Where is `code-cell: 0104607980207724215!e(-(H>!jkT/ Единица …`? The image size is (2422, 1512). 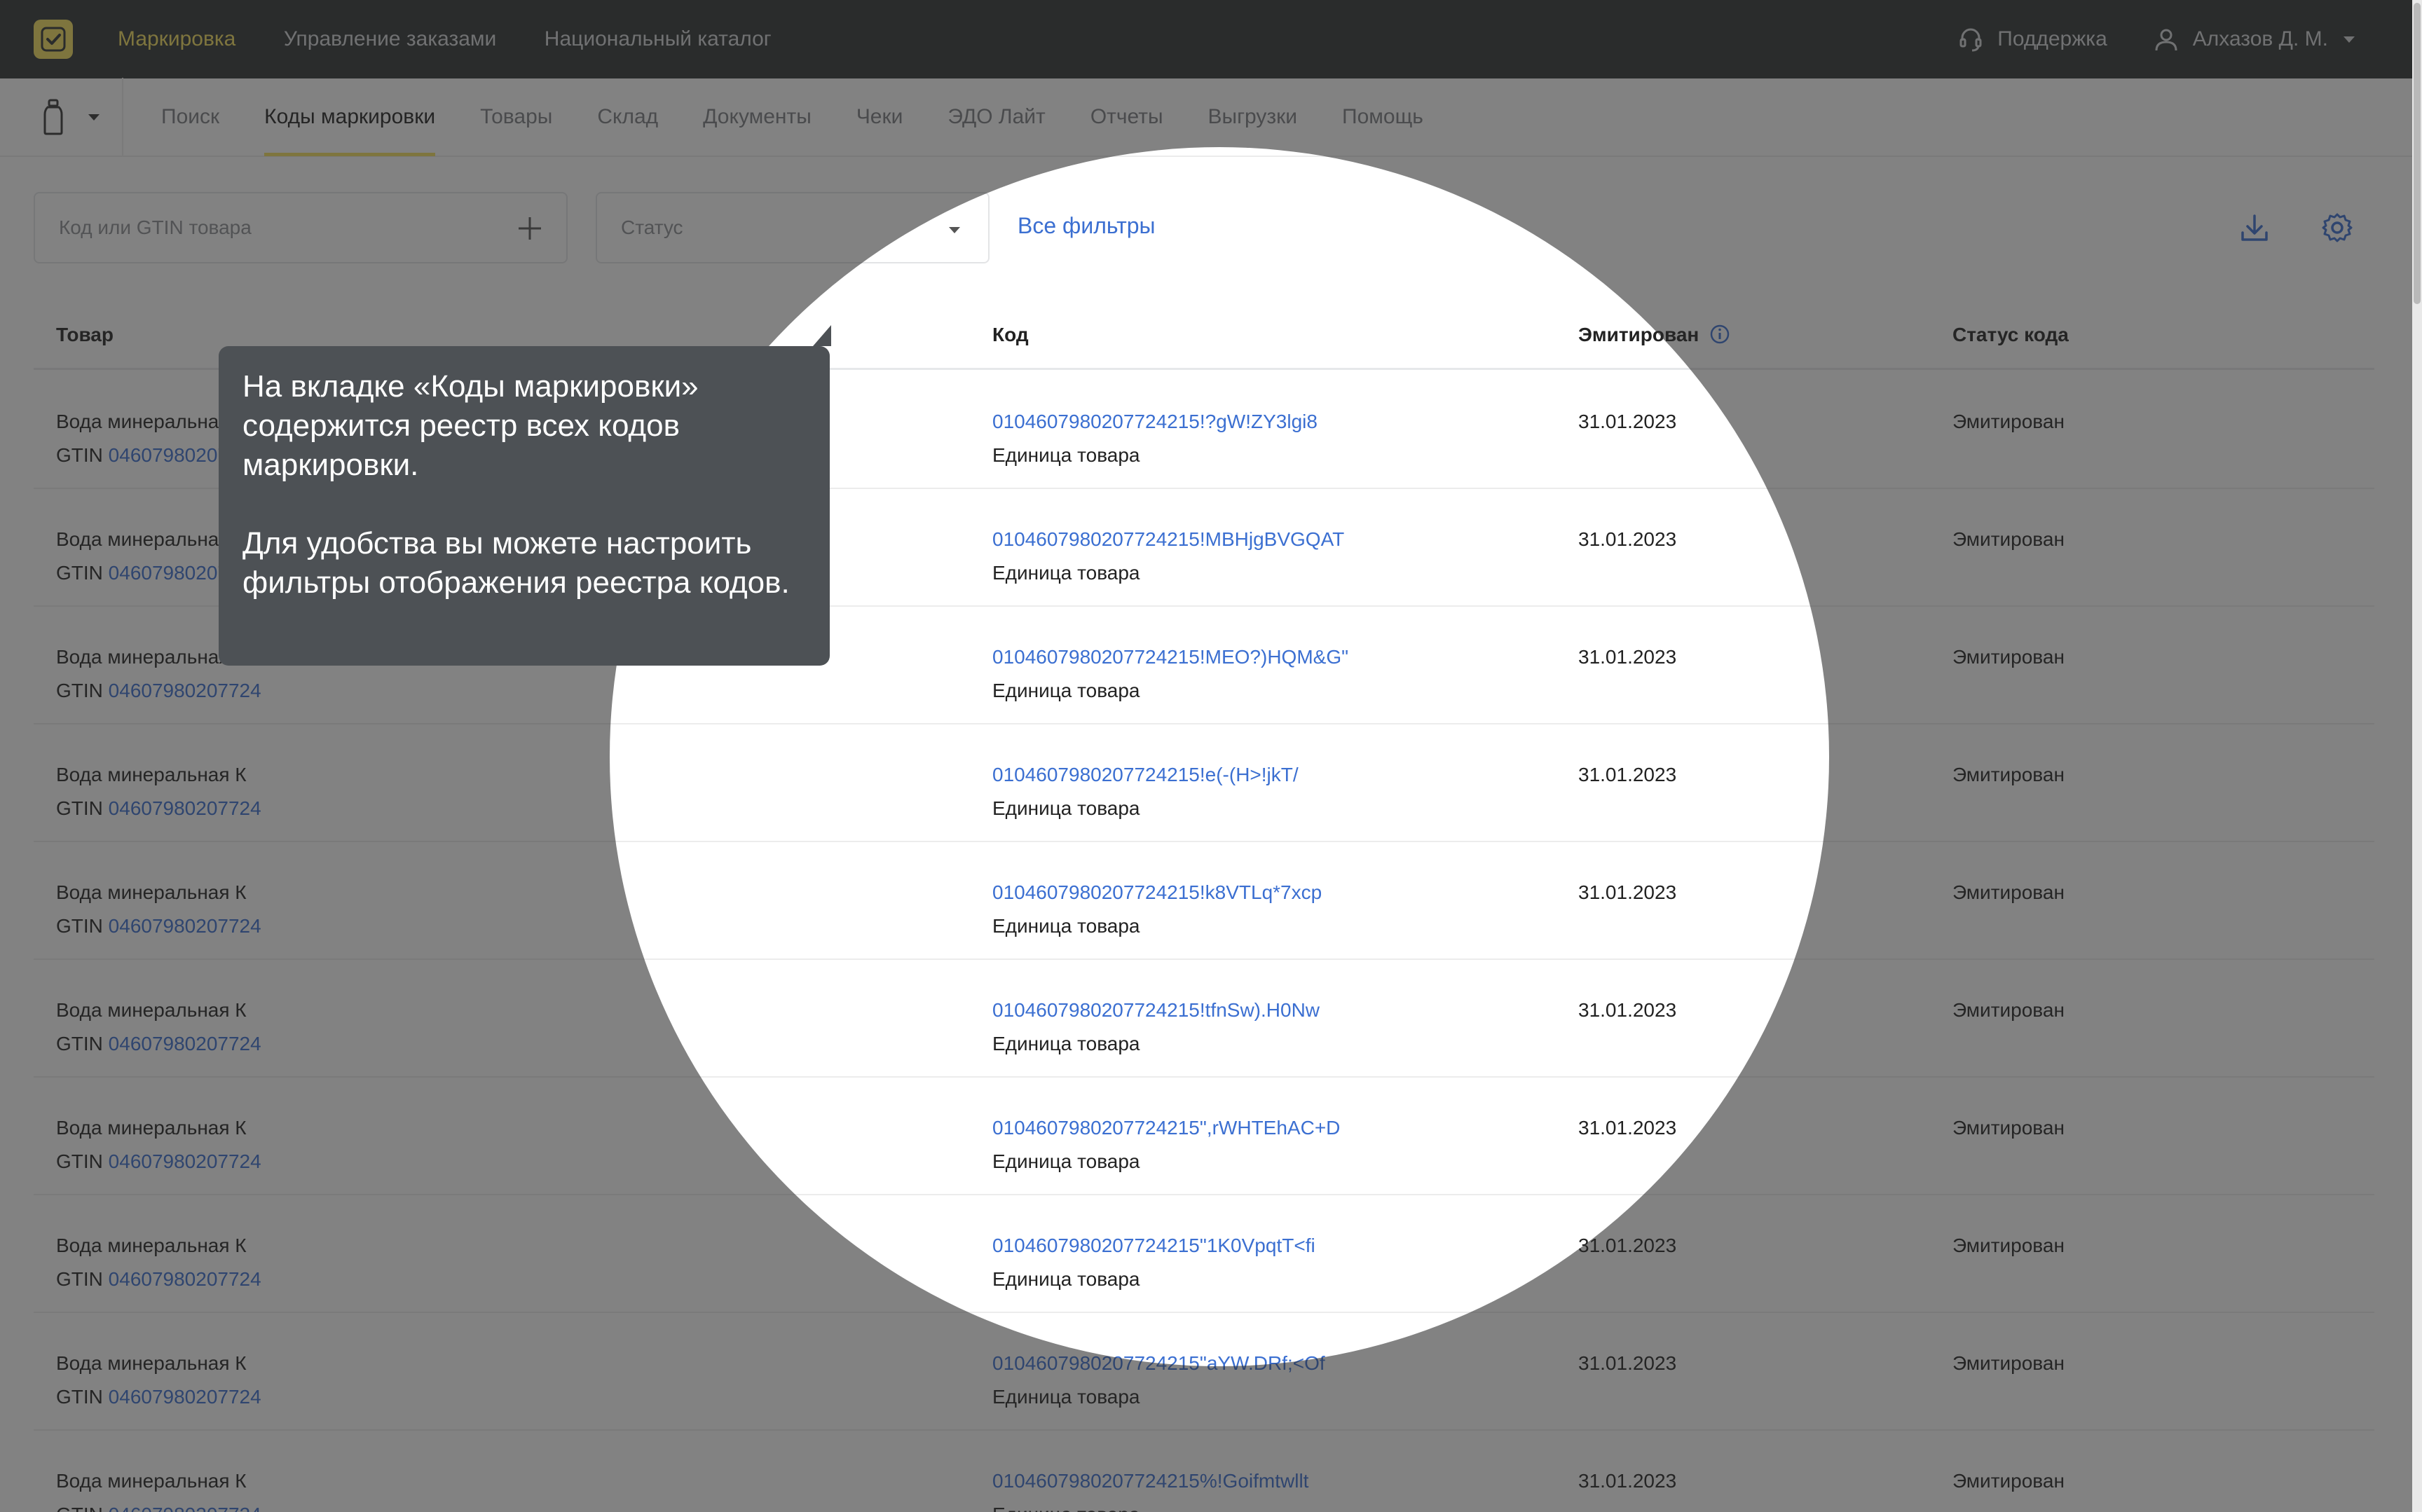
code-cell: 0104607980207724215!e(-(H>!jkT/ Единица … is located at coordinates (1145, 792).